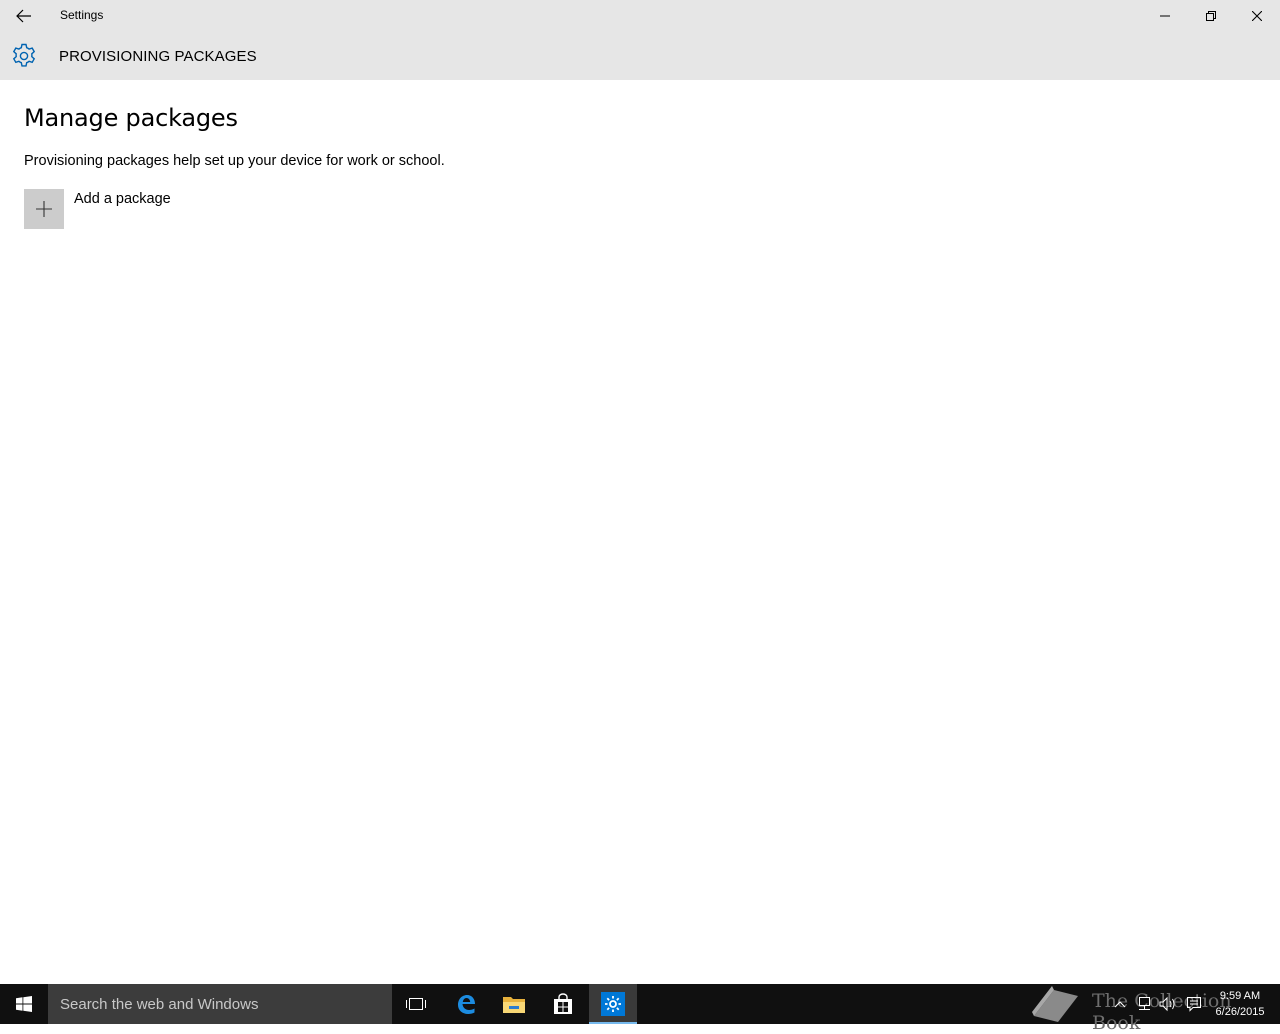  What do you see at coordinates (82, 15) in the screenshot?
I see `window-title: Settings` at bounding box center [82, 15].